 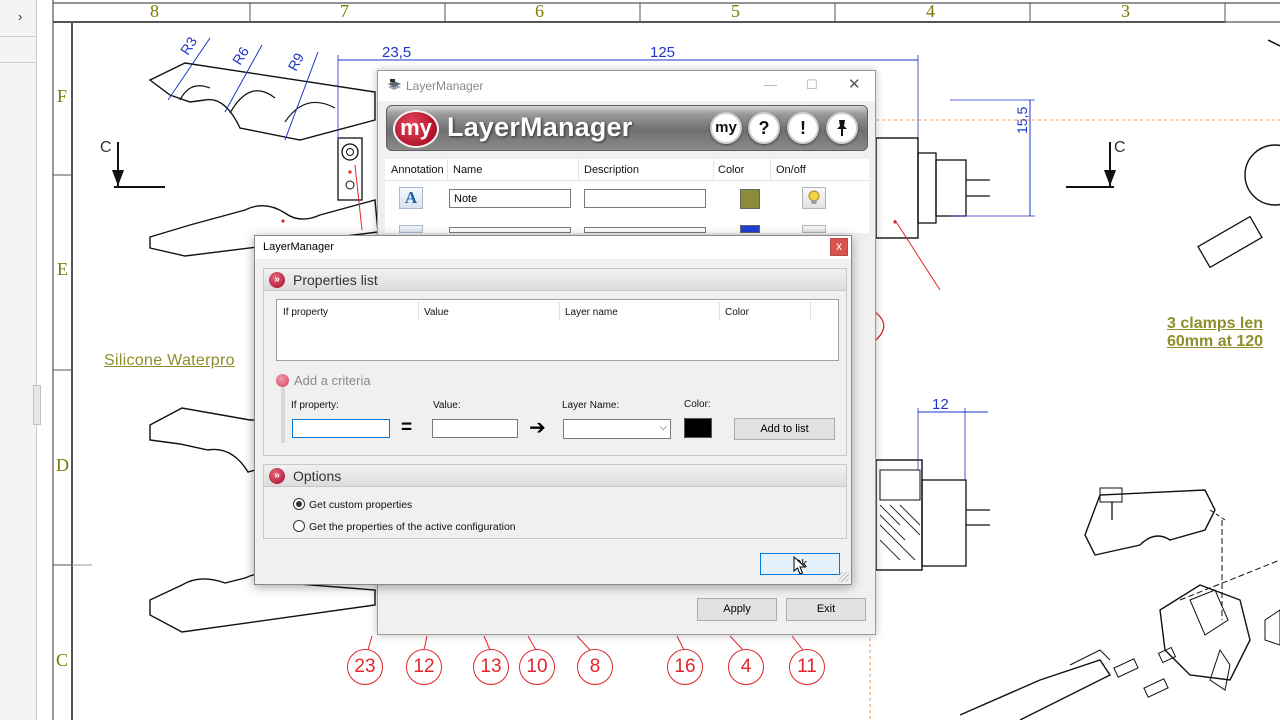 What do you see at coordinates (299, 504) in the screenshot?
I see `custom-properties-radio` at bounding box center [299, 504].